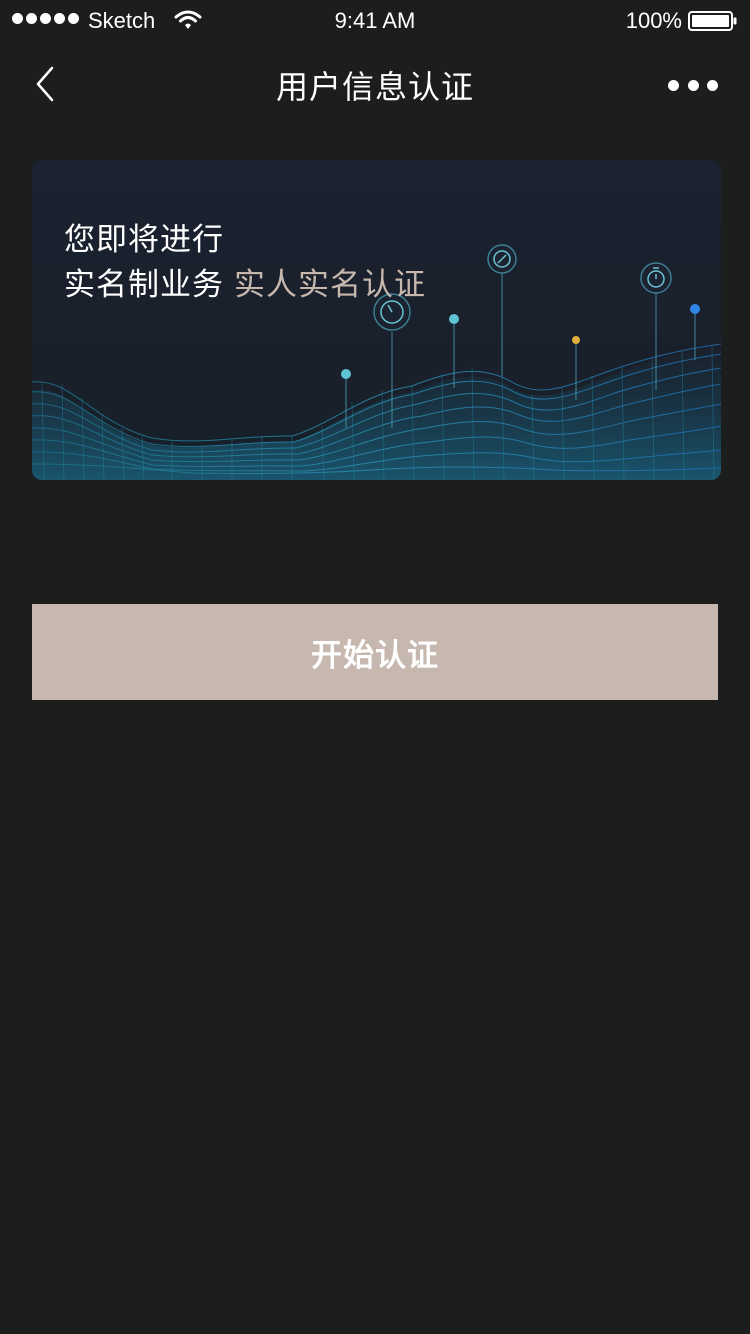  I want to click on stopwatch-icon, so click(656, 278).